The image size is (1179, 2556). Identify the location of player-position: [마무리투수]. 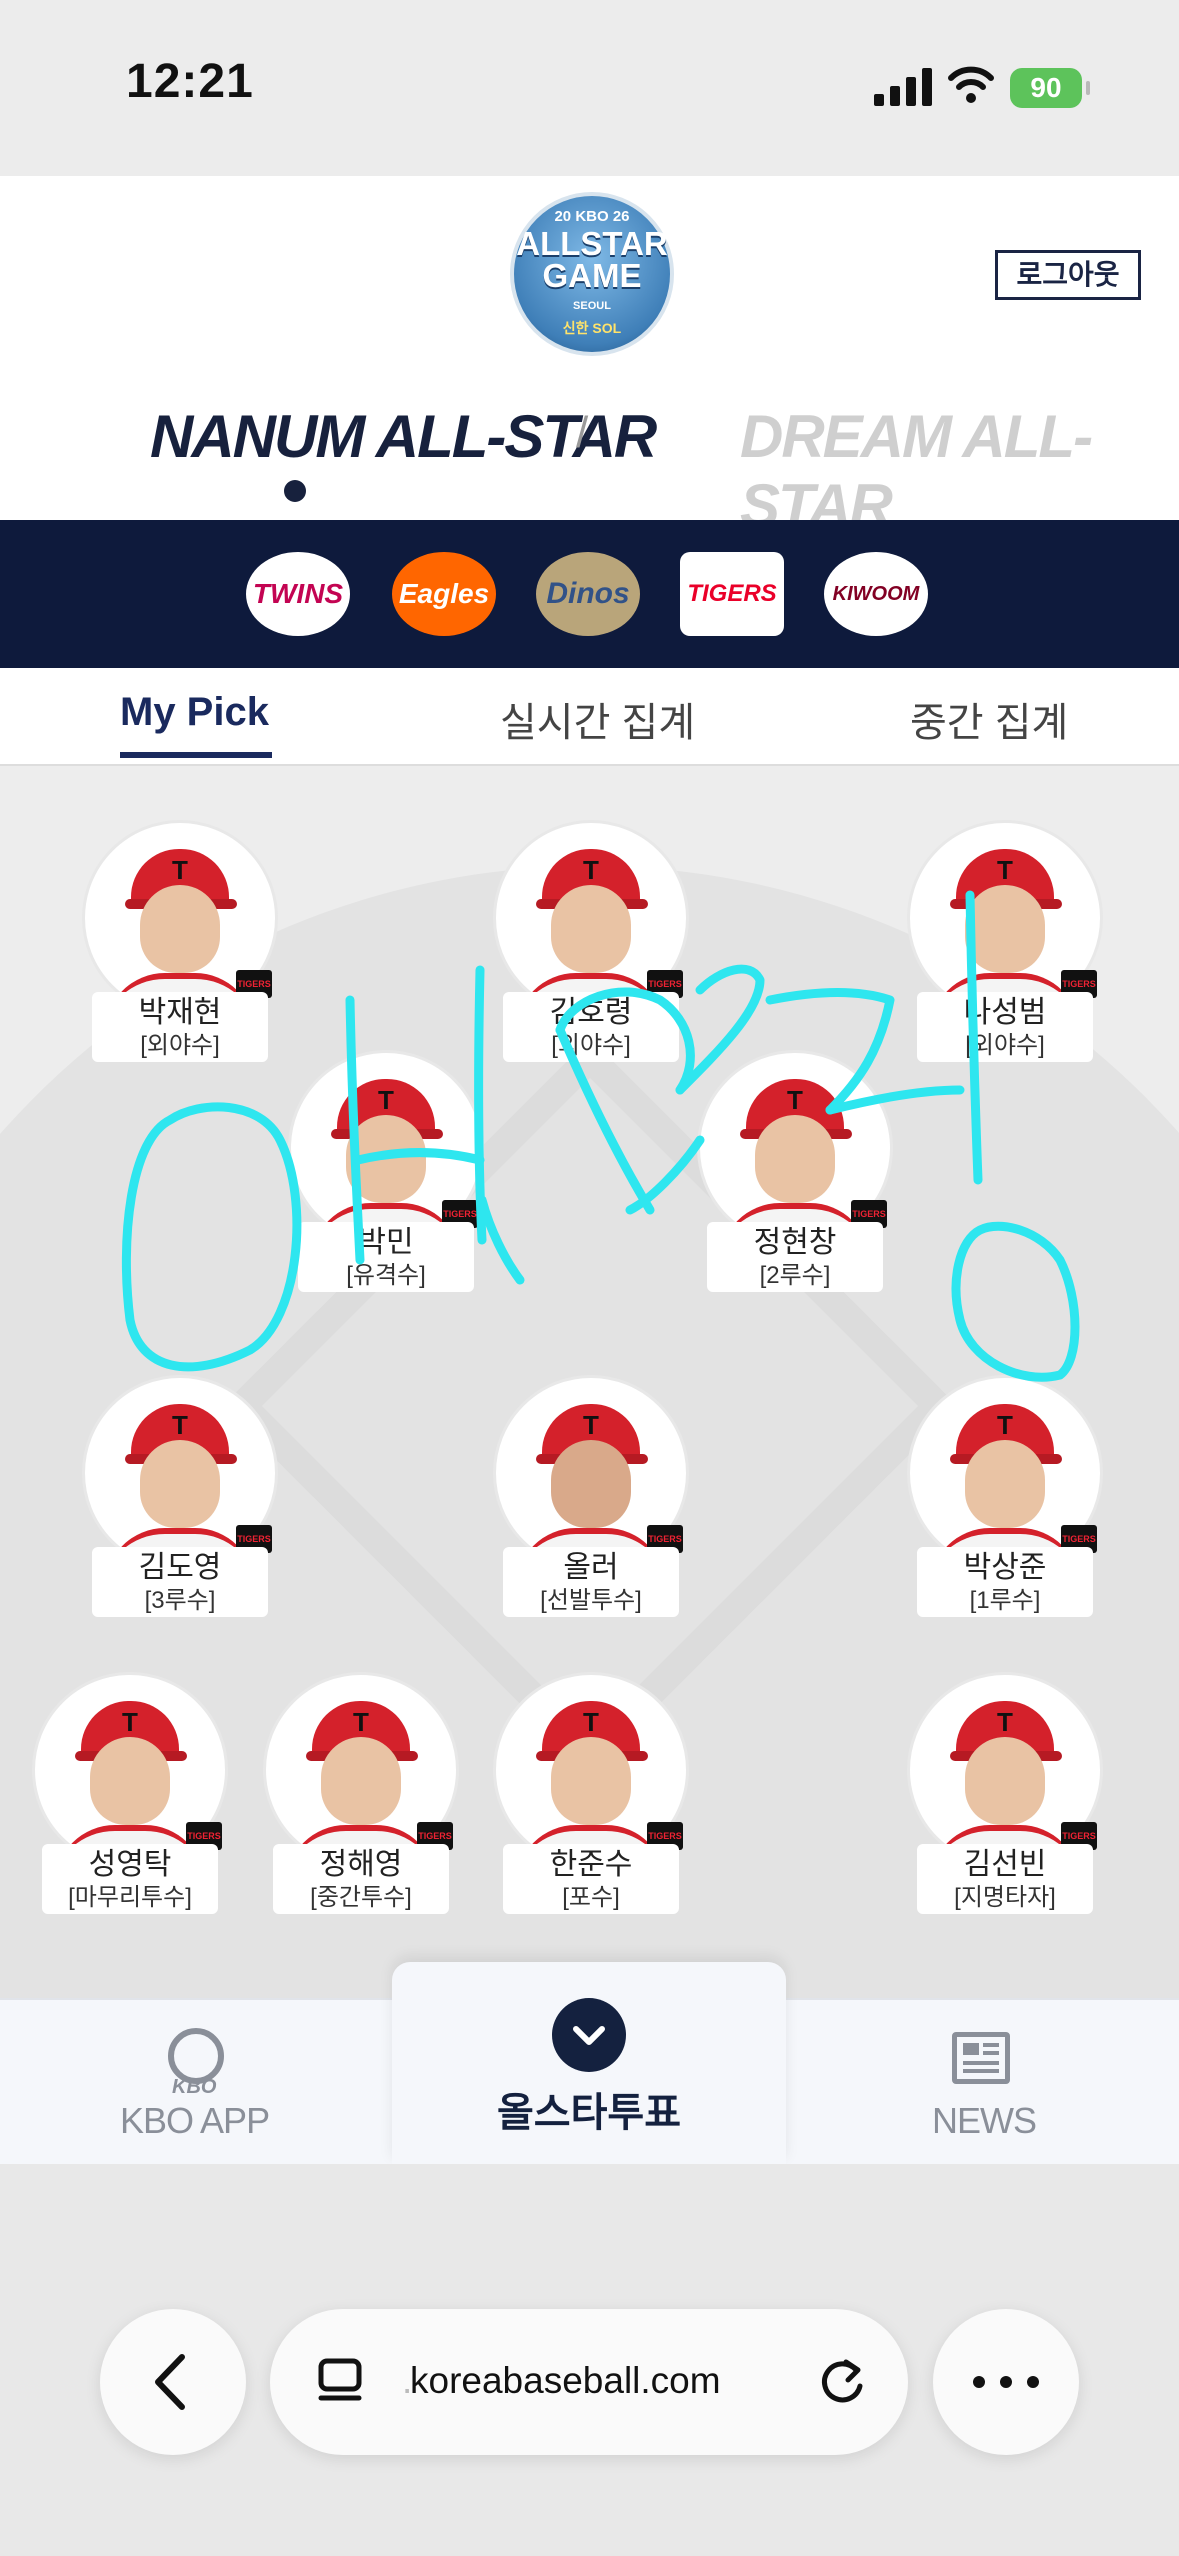
(130, 1897).